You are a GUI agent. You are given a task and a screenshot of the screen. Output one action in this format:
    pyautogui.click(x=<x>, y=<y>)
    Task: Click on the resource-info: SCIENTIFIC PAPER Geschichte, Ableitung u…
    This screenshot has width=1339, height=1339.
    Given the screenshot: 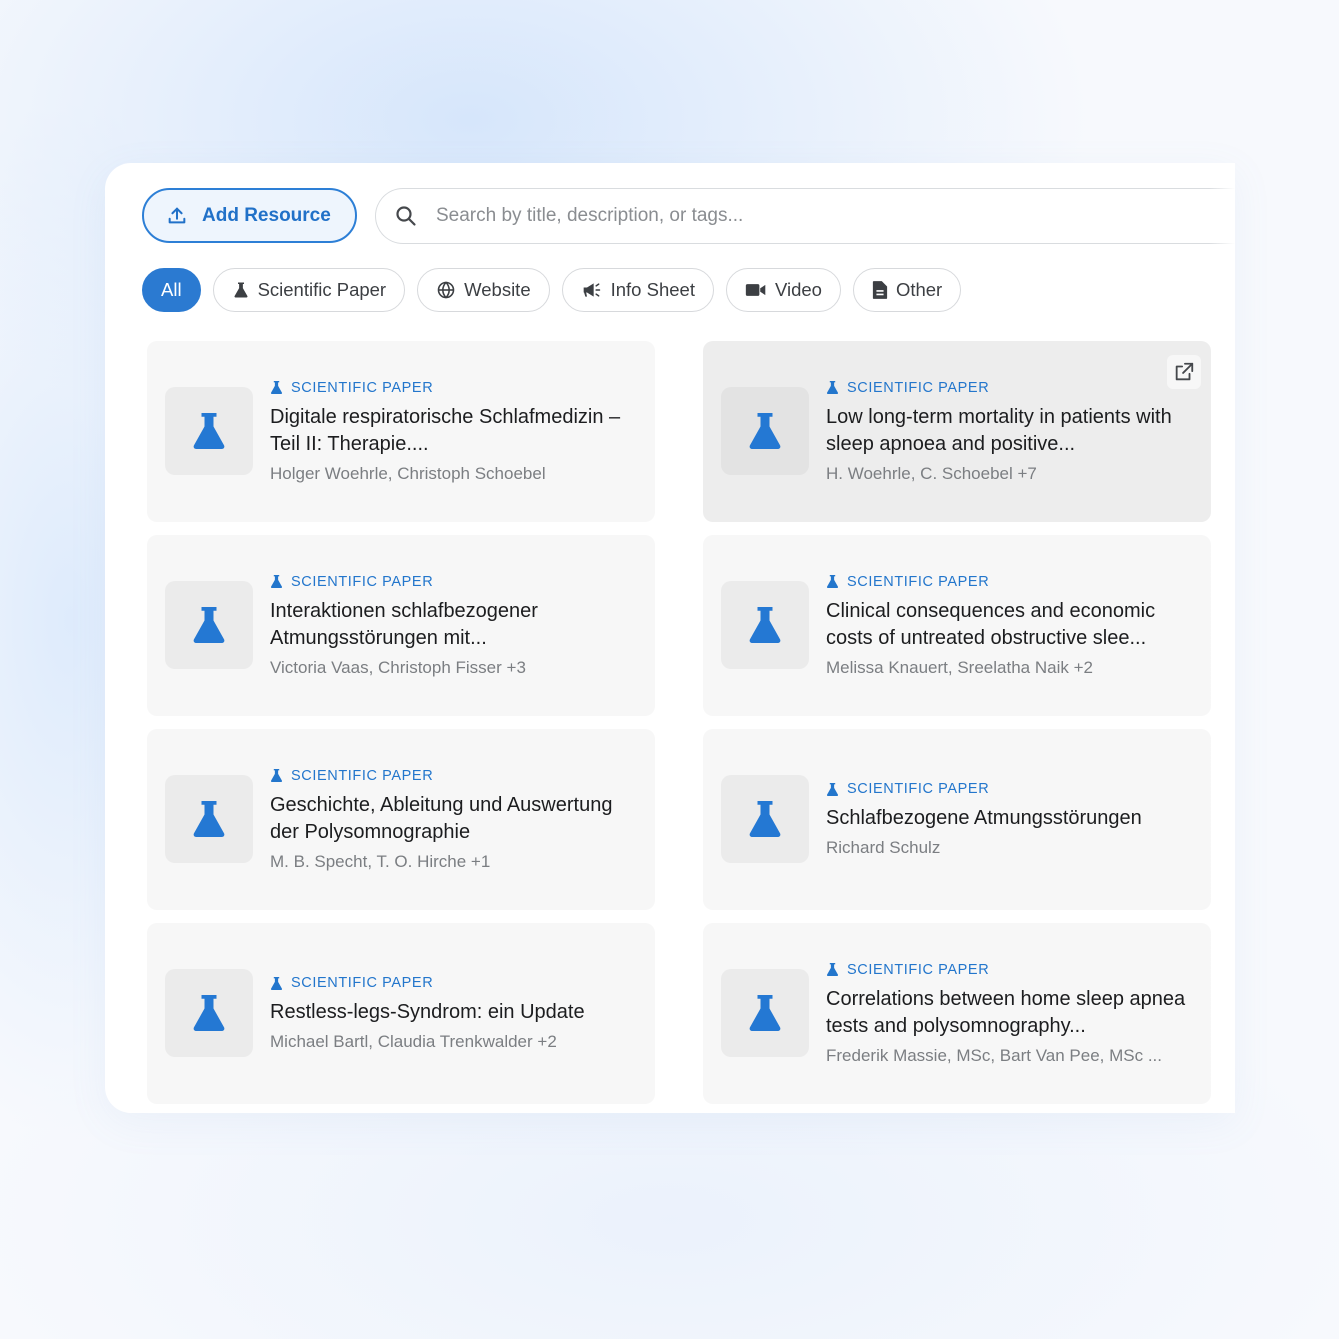 What is the action you would take?
    pyautogui.click(x=455, y=819)
    